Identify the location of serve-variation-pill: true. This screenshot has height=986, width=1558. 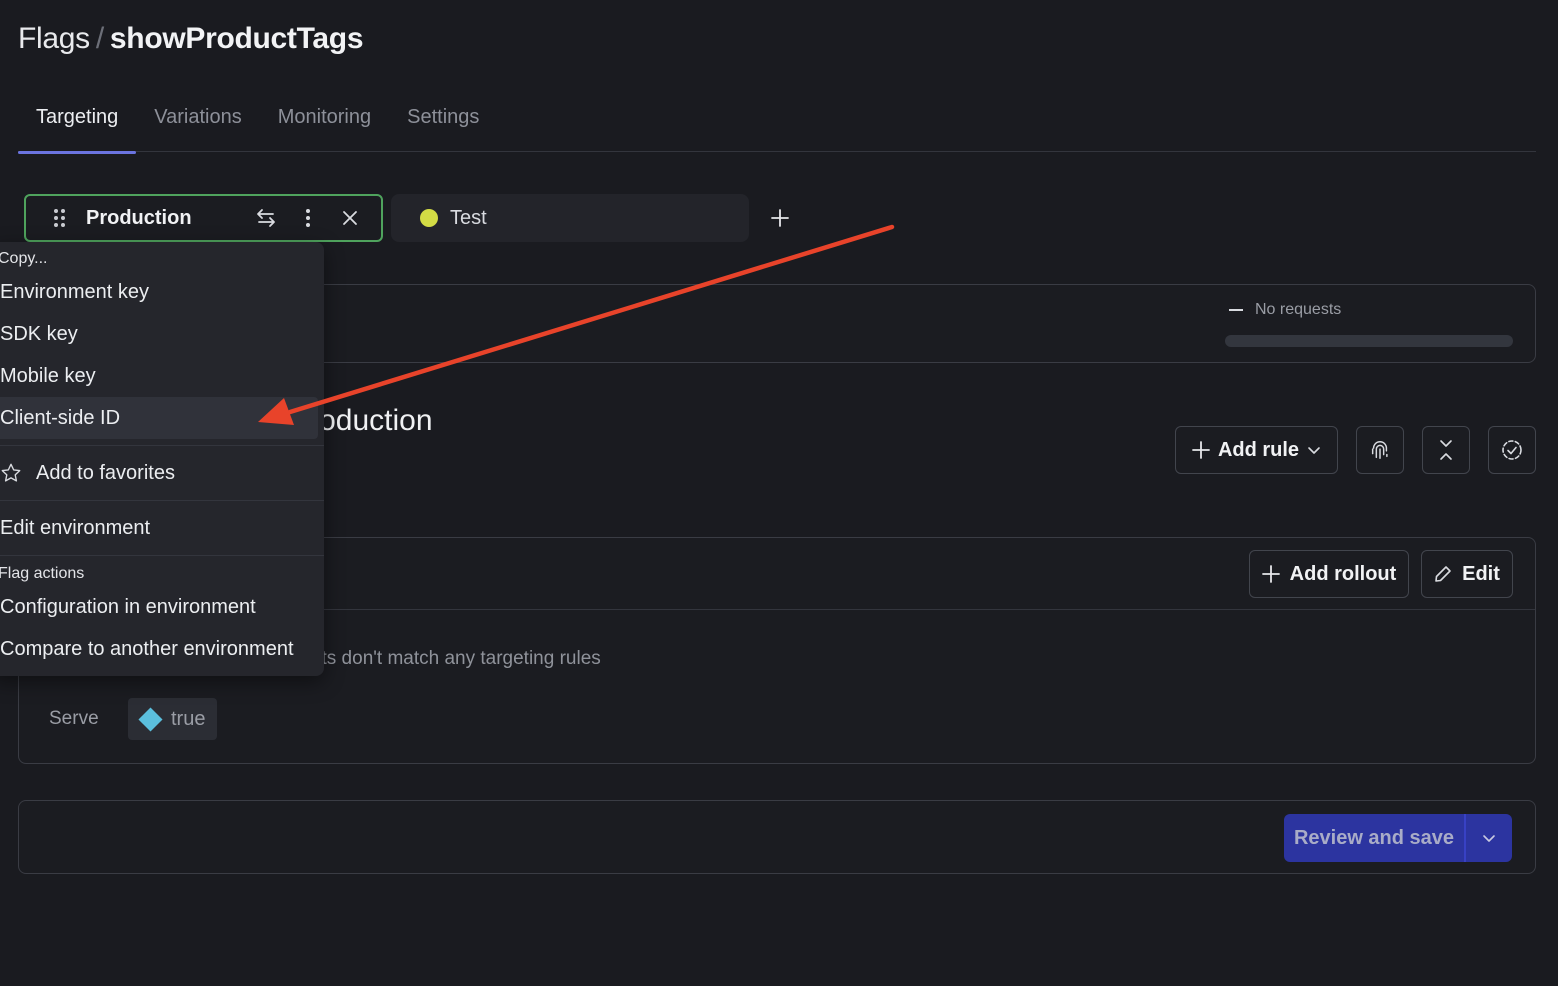
(173, 719).